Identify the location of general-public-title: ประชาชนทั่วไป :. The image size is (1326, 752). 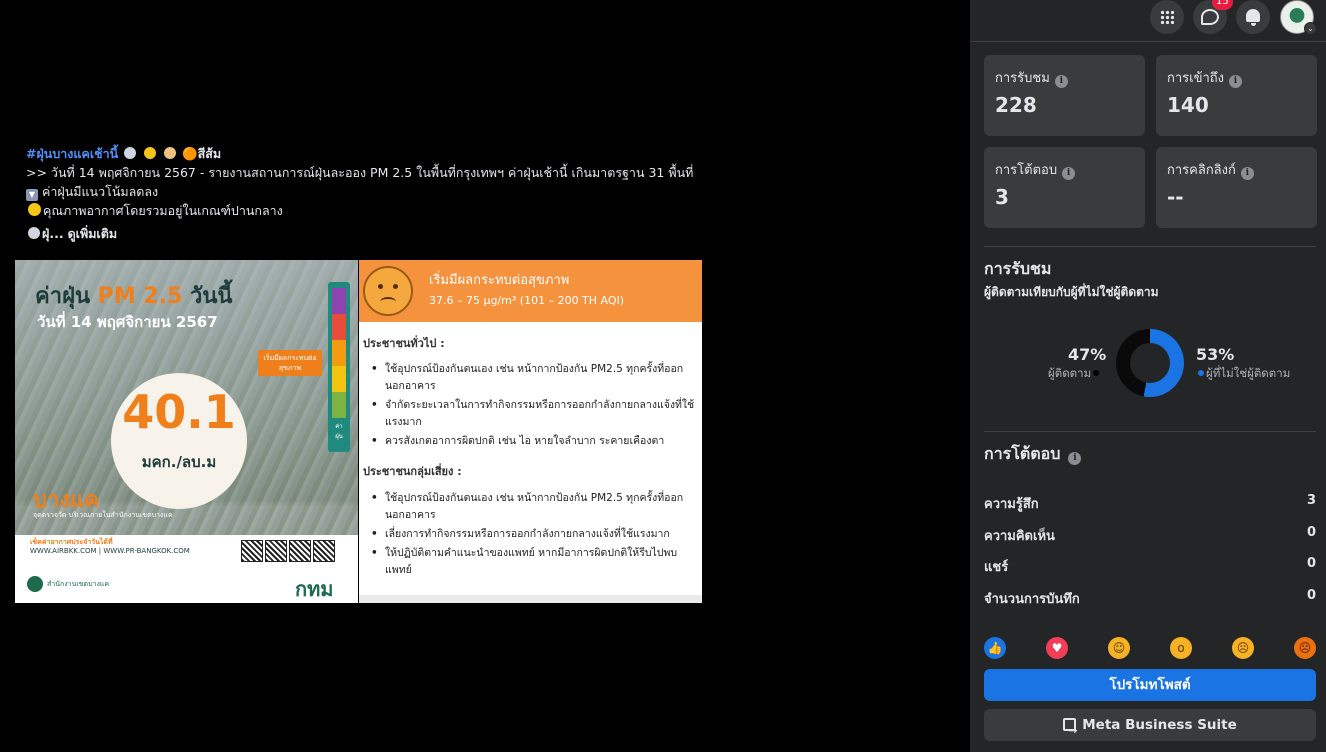
(404, 343).